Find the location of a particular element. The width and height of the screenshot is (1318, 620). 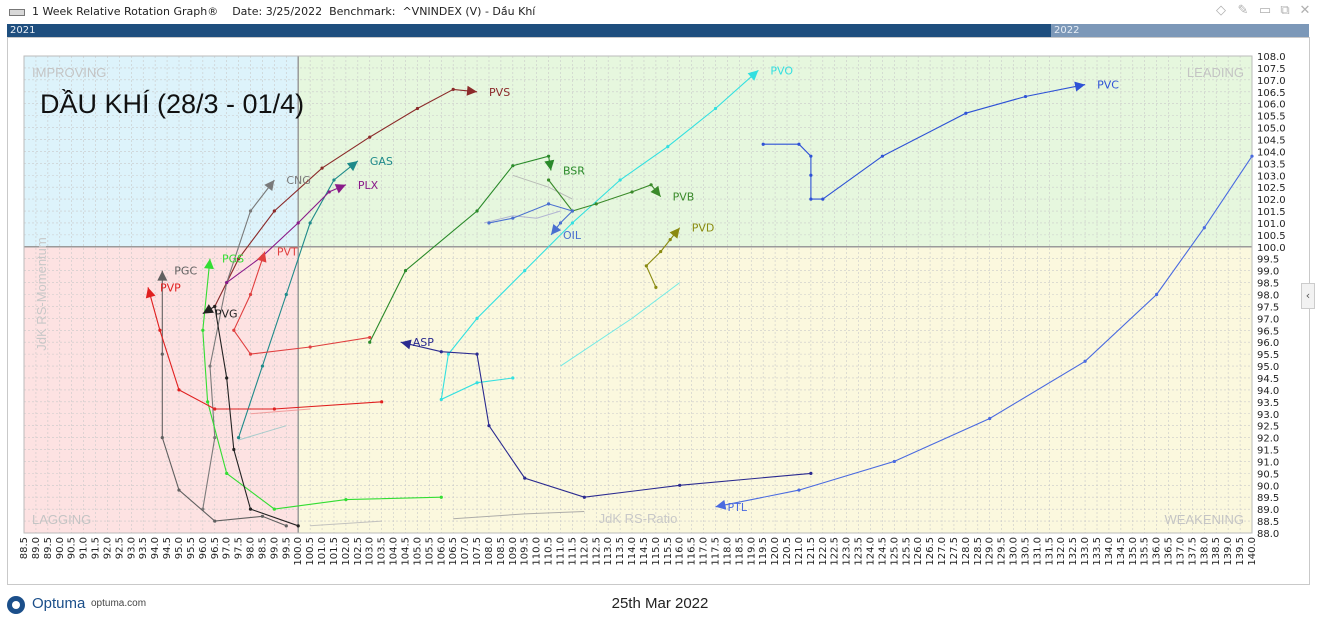

y-tick-label: 92.5 is located at coordinates (1268, 427).